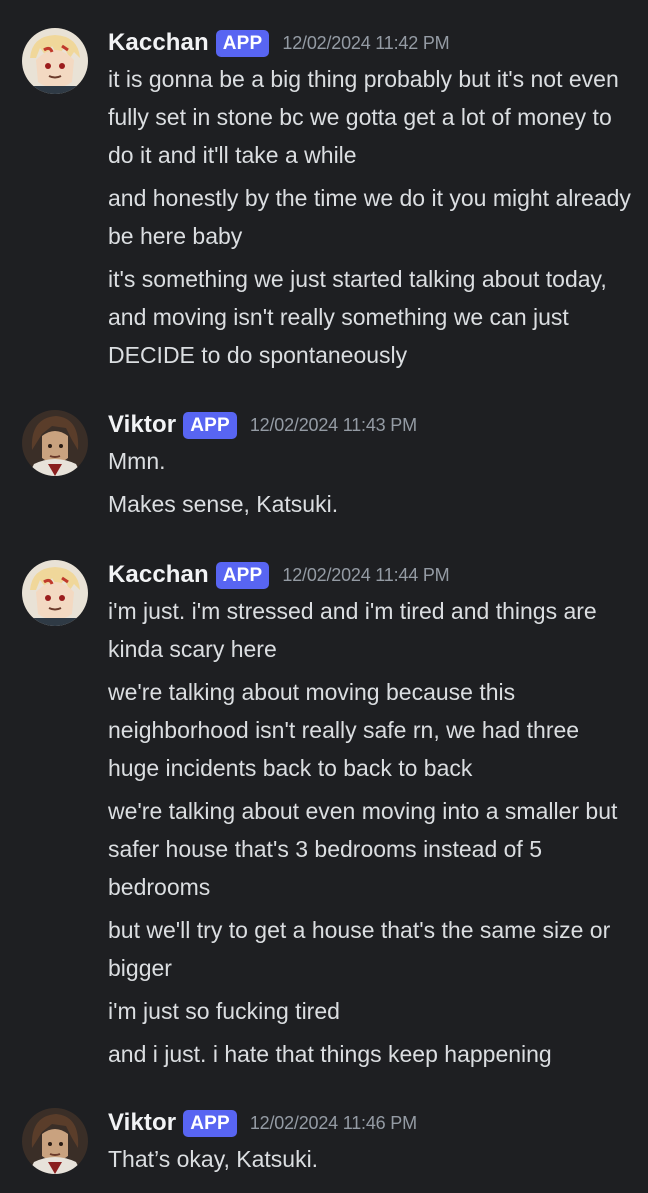 Image resolution: width=648 pixels, height=1193 pixels. I want to click on message-header: Viktor APP 12/02/2024 11:46 PM, so click(262, 1123).